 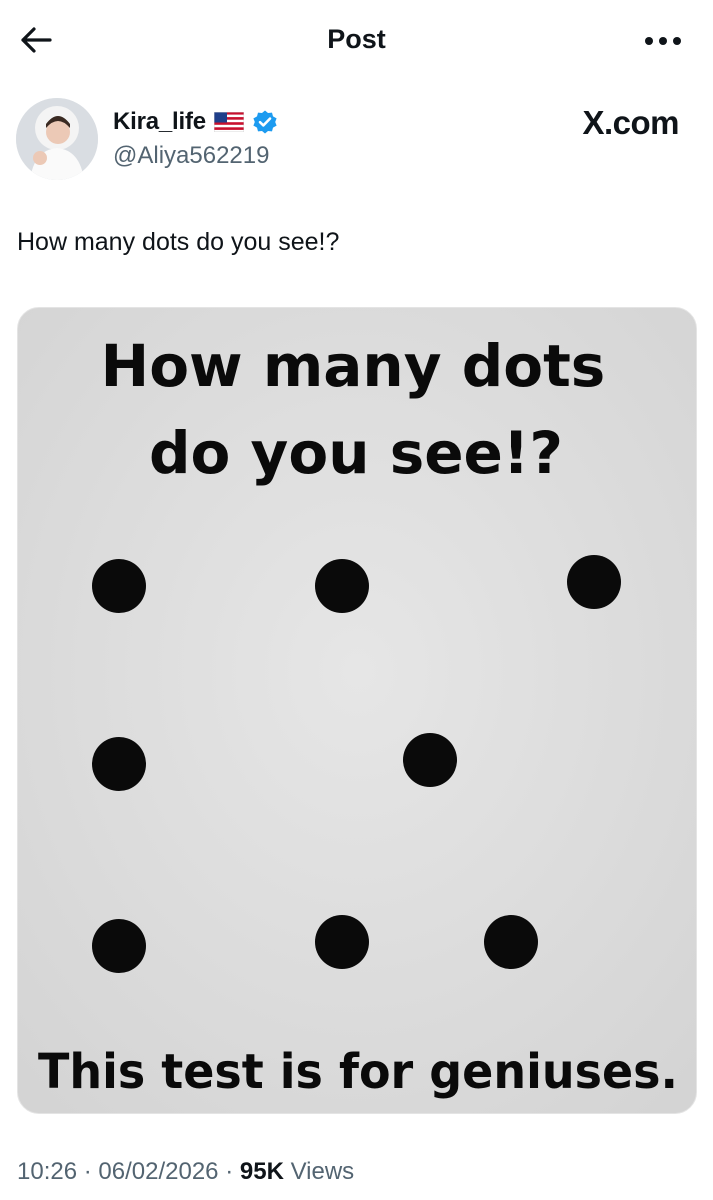 What do you see at coordinates (178, 242) in the screenshot?
I see `post-text: How many dots do you see!?` at bounding box center [178, 242].